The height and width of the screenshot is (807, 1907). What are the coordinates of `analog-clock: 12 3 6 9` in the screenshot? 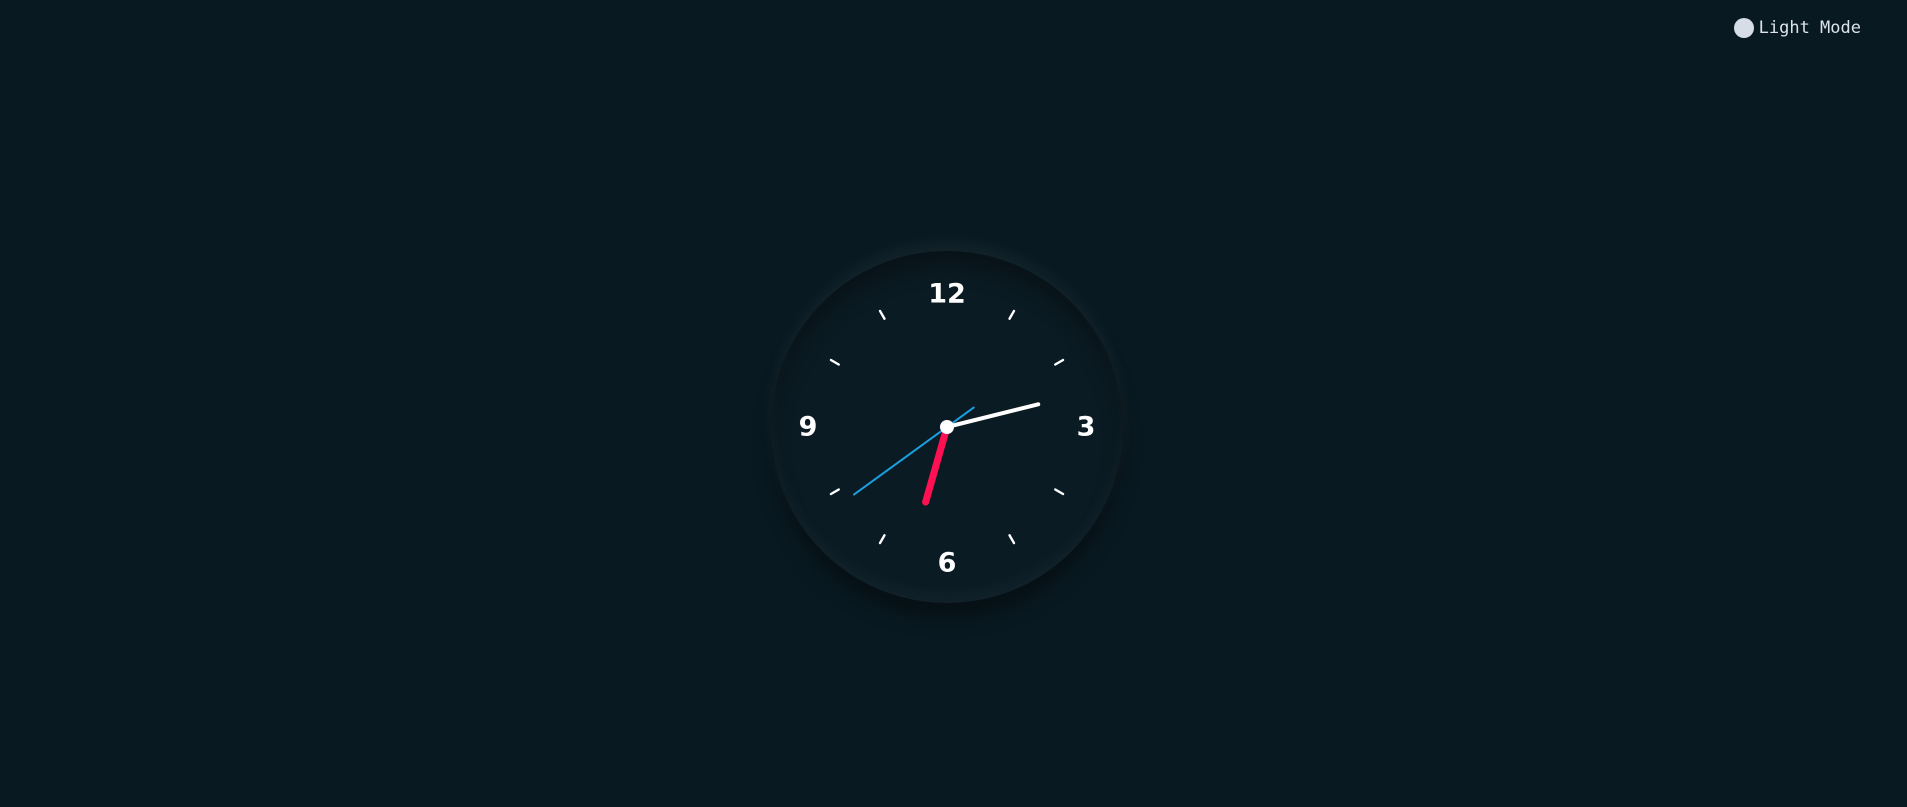 It's located at (947, 427).